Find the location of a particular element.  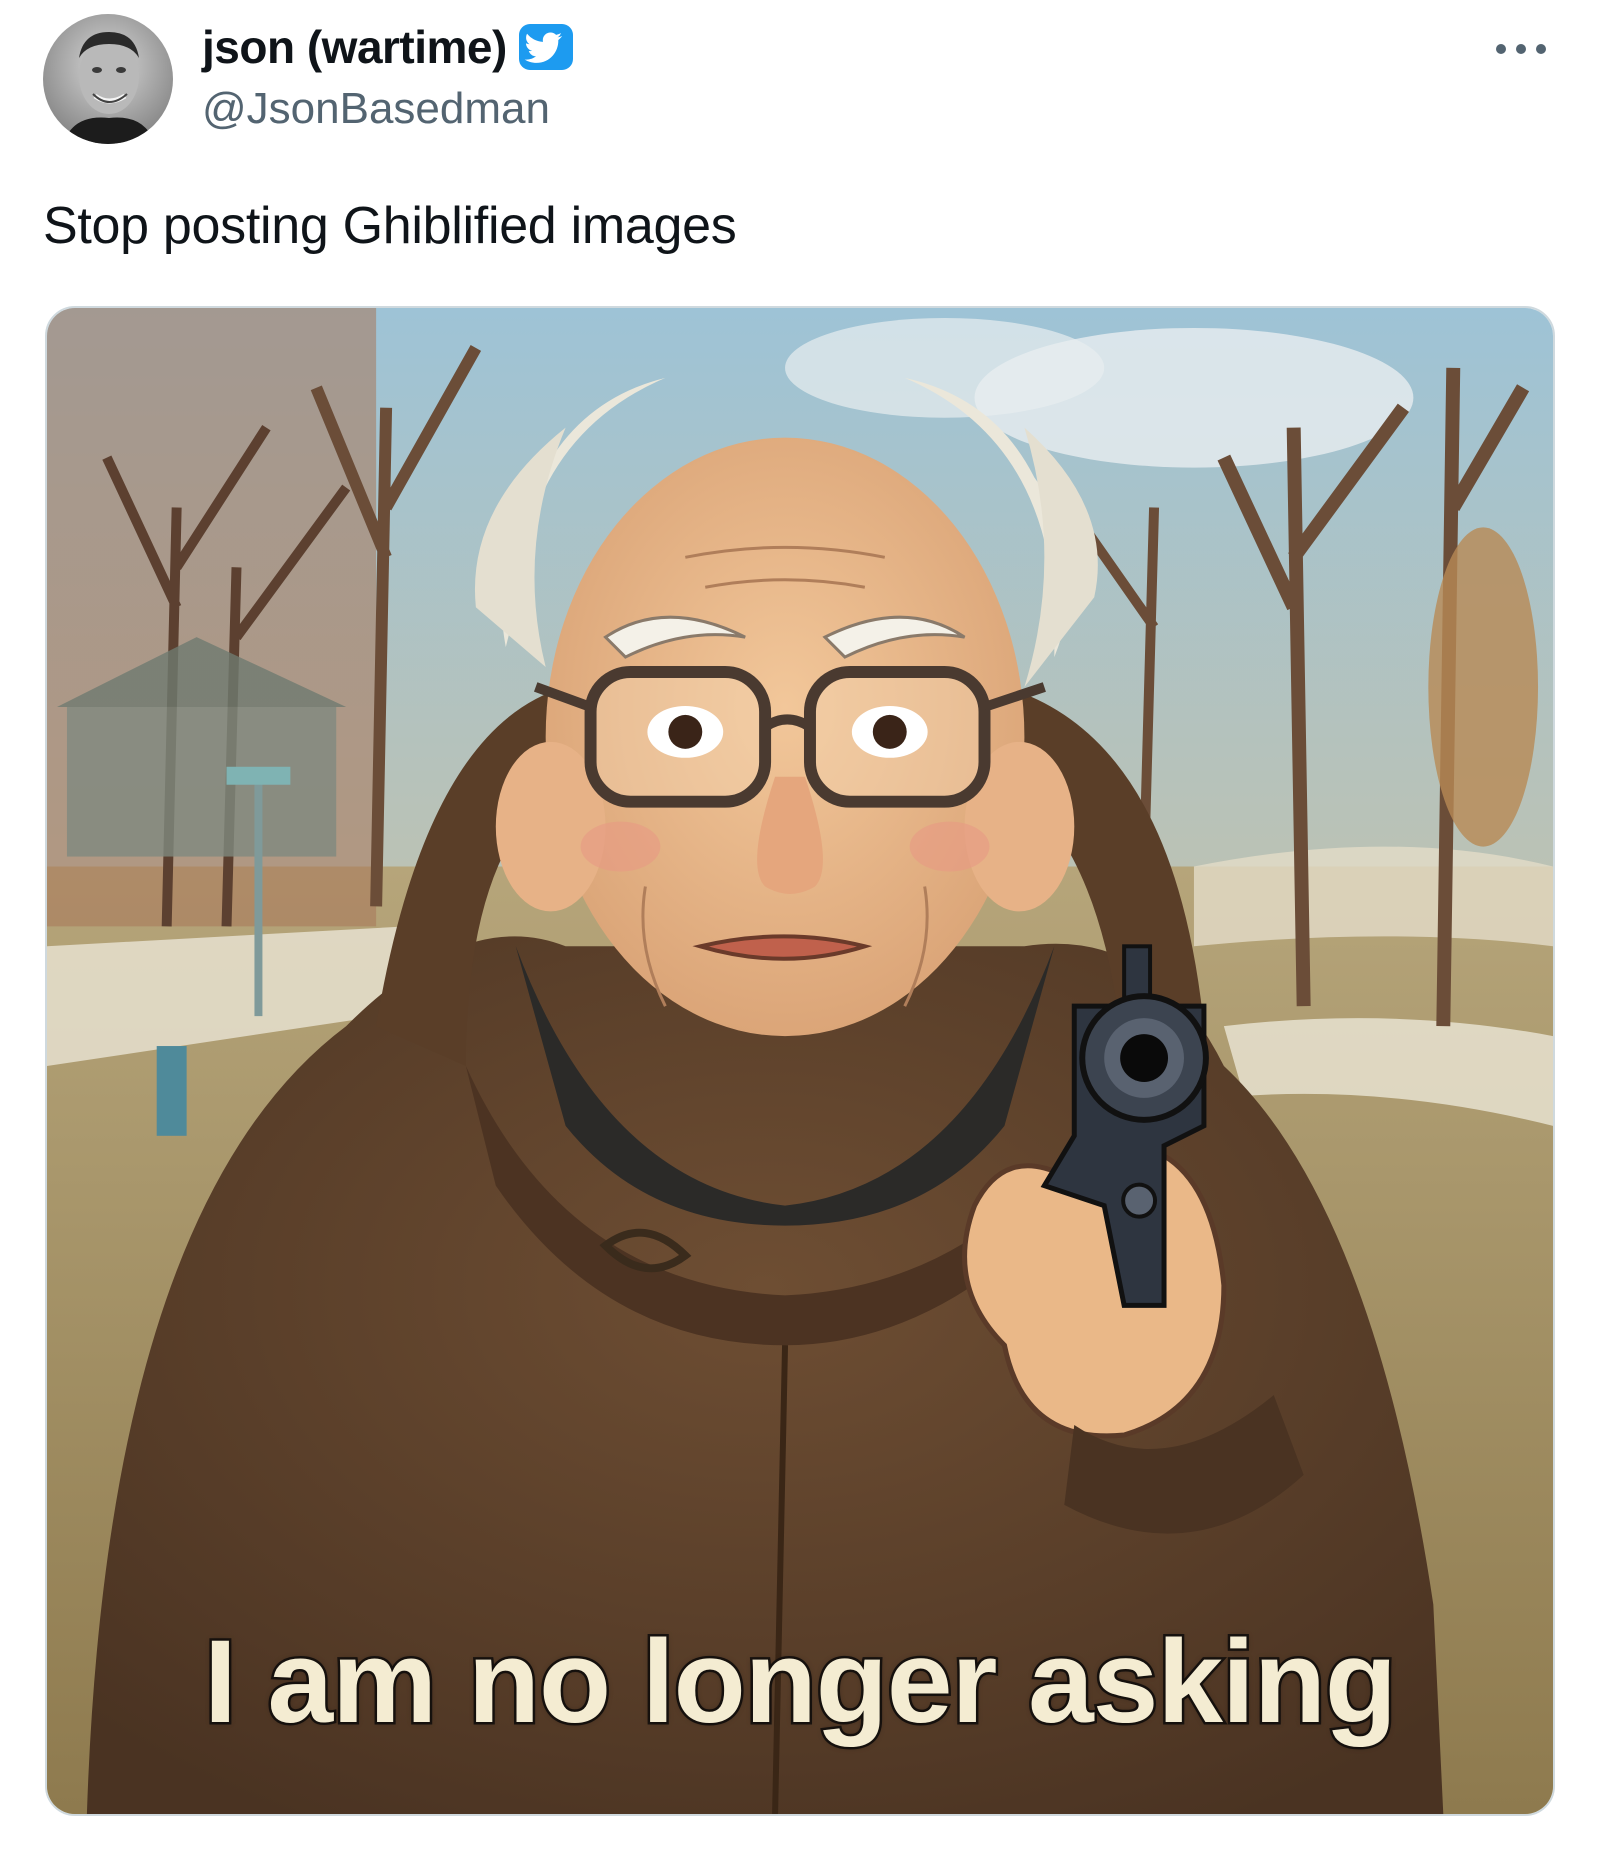

more-options-button is located at coordinates (1521, 49).